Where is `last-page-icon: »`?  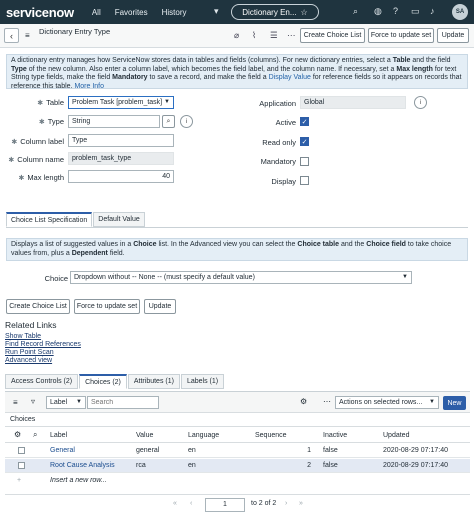 last-page-icon: » is located at coordinates (301, 503).